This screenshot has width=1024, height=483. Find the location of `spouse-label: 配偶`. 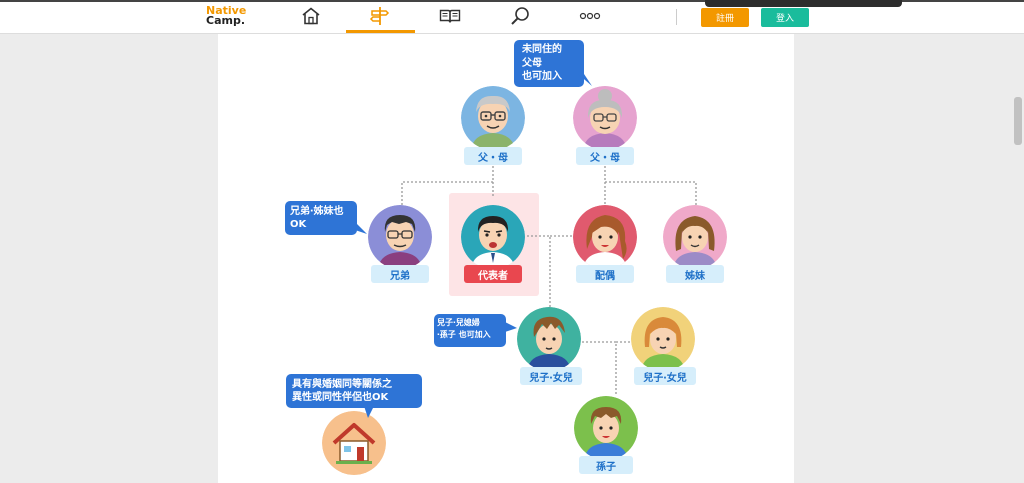

spouse-label: 配偶 is located at coordinates (605, 274).